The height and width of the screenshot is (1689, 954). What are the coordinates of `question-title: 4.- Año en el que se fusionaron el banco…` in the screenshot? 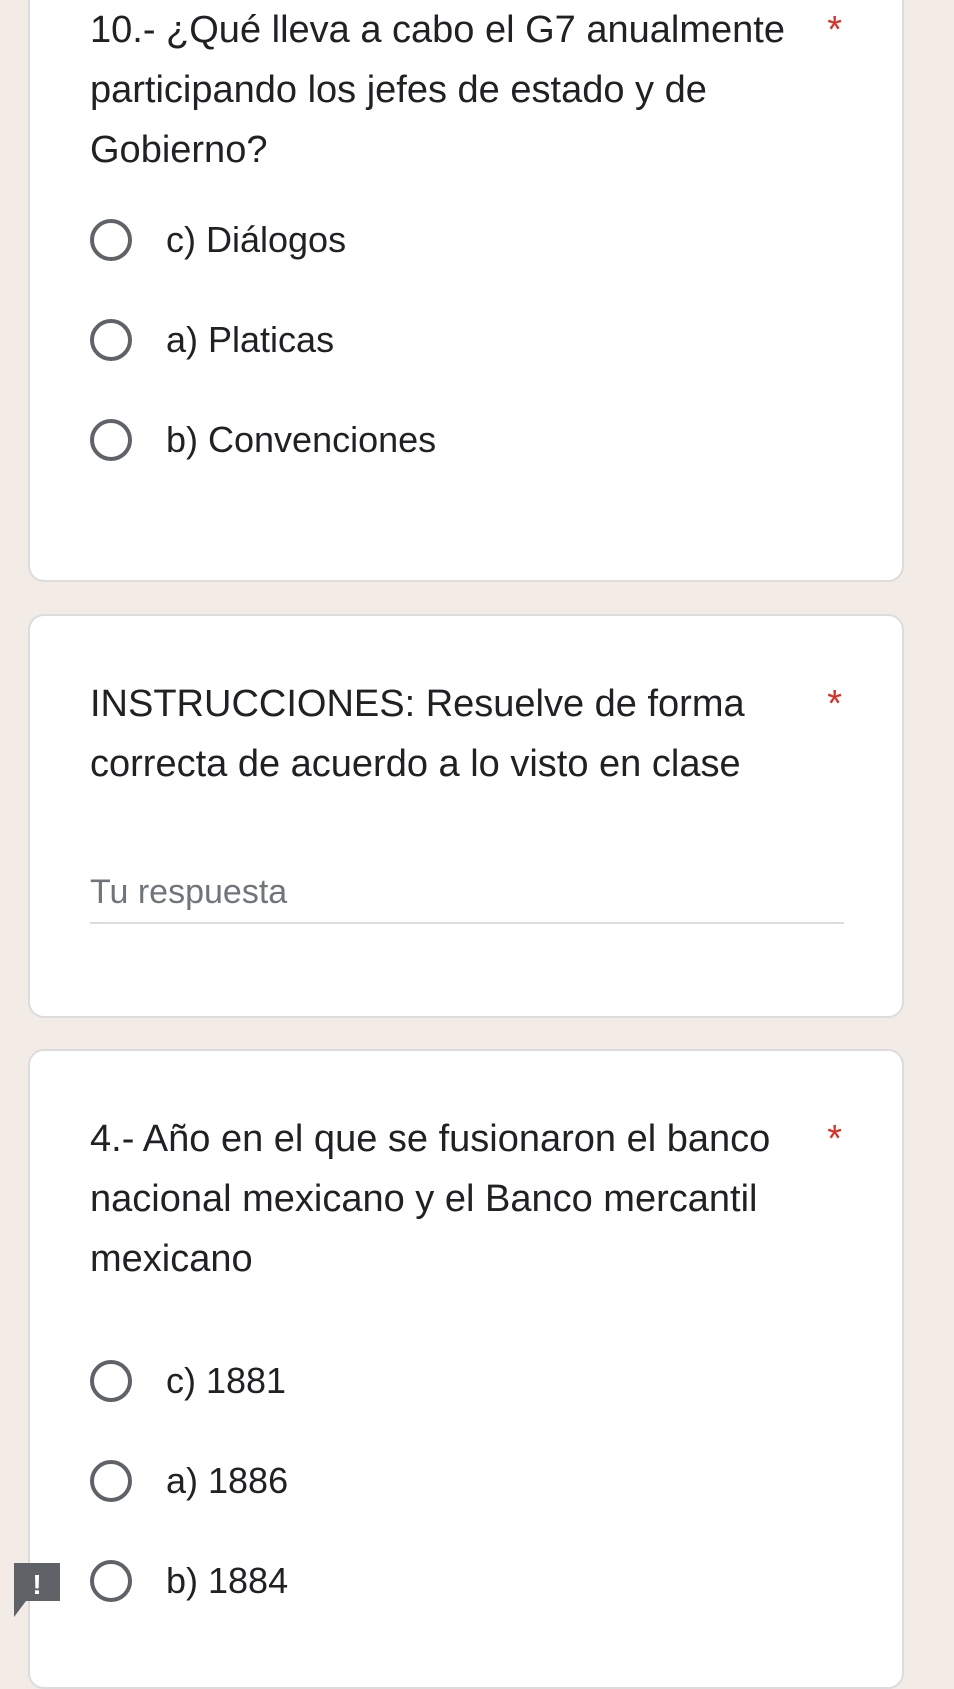 It's located at (430, 1199).